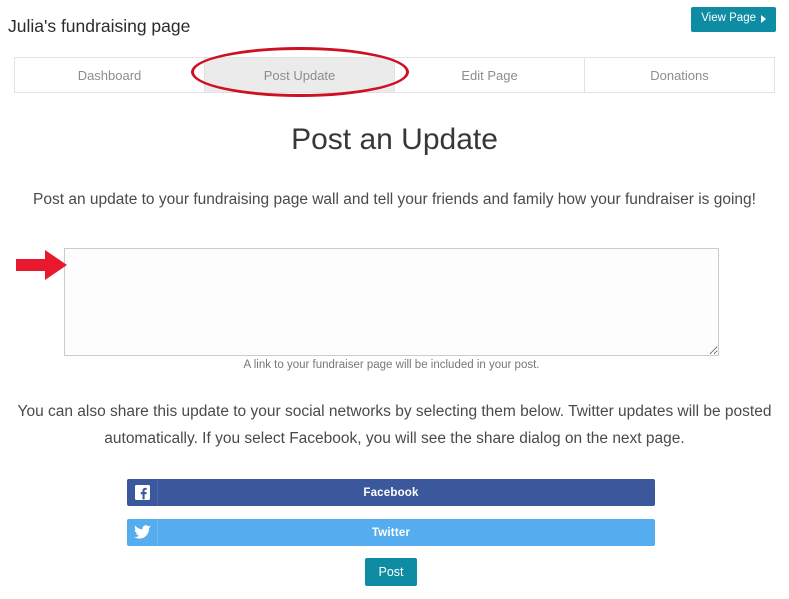 Image resolution: width=789 pixels, height=599 pixels. What do you see at coordinates (394, 26) in the screenshot?
I see `page-header: Julia's fundraising page View Page` at bounding box center [394, 26].